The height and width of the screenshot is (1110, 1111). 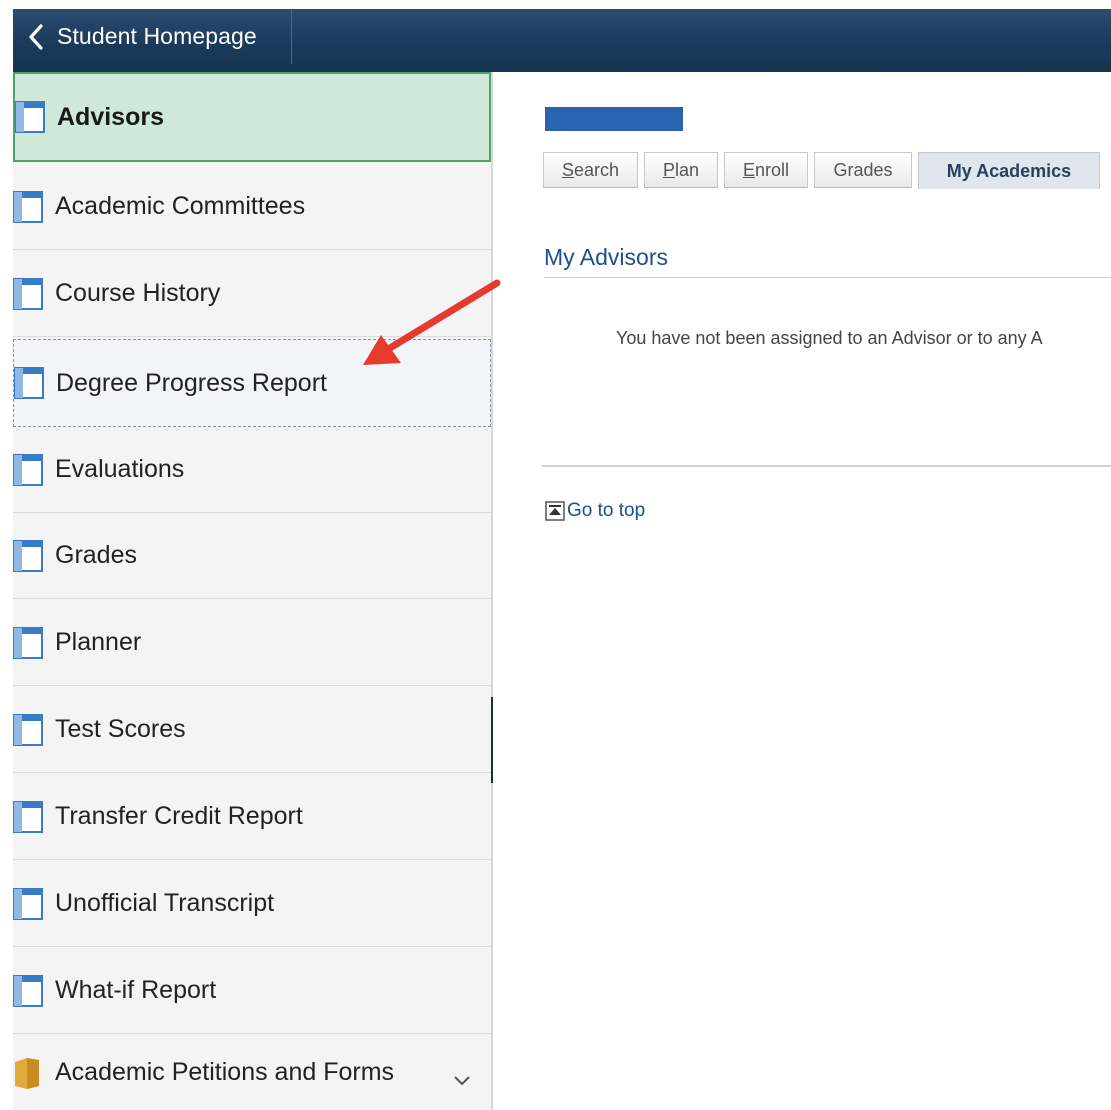 What do you see at coordinates (98, 642) in the screenshot?
I see `sidebar-item-label: Planner` at bounding box center [98, 642].